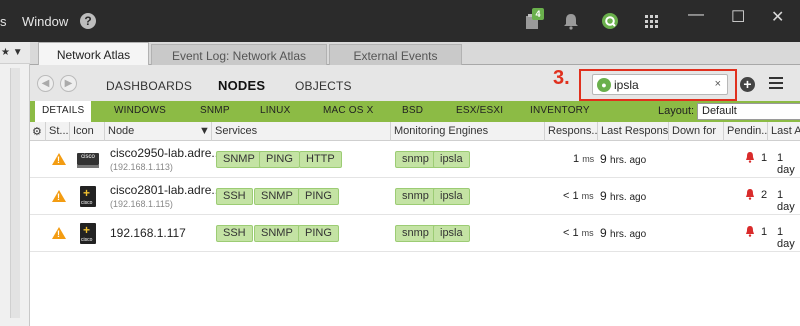 This screenshot has height=326, width=800. What do you see at coordinates (676, 111) in the screenshot?
I see `layout-label: Layout:` at bounding box center [676, 111].